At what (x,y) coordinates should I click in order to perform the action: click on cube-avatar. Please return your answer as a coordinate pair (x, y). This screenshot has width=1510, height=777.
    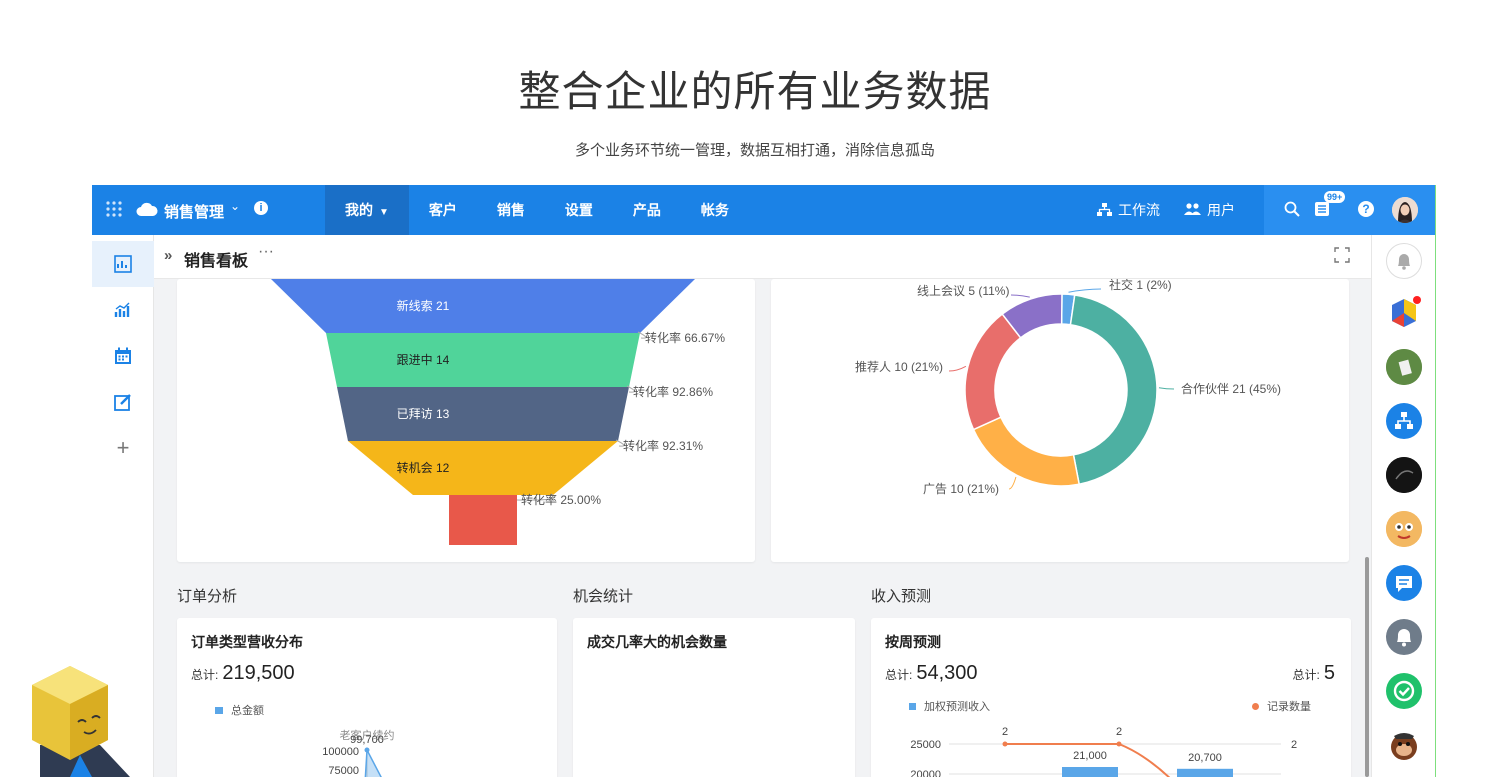
    Looking at the image, I should click on (1404, 313).